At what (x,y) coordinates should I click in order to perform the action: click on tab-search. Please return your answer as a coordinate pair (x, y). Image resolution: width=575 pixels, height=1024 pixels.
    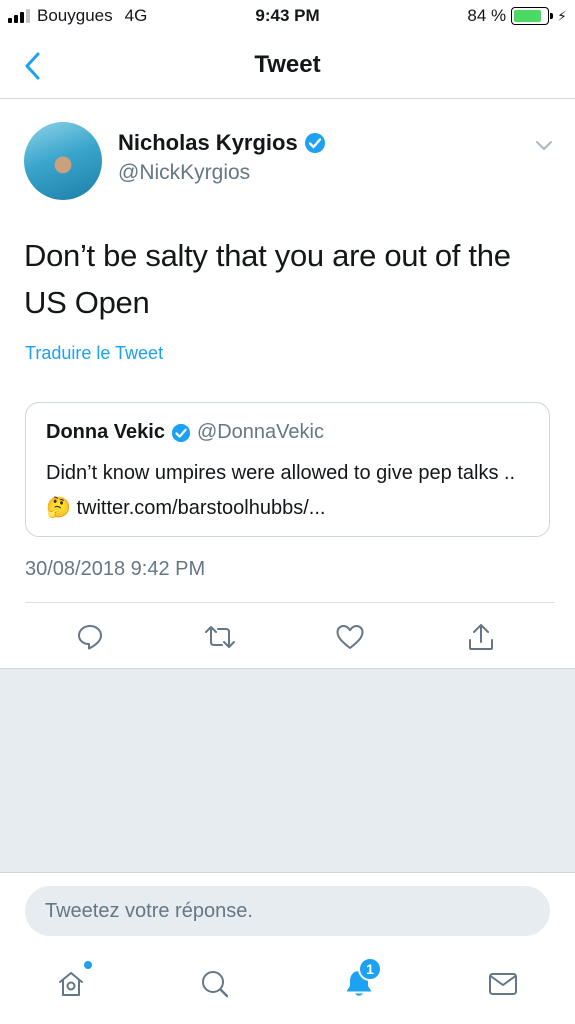
    Looking at the image, I should click on (215, 984).